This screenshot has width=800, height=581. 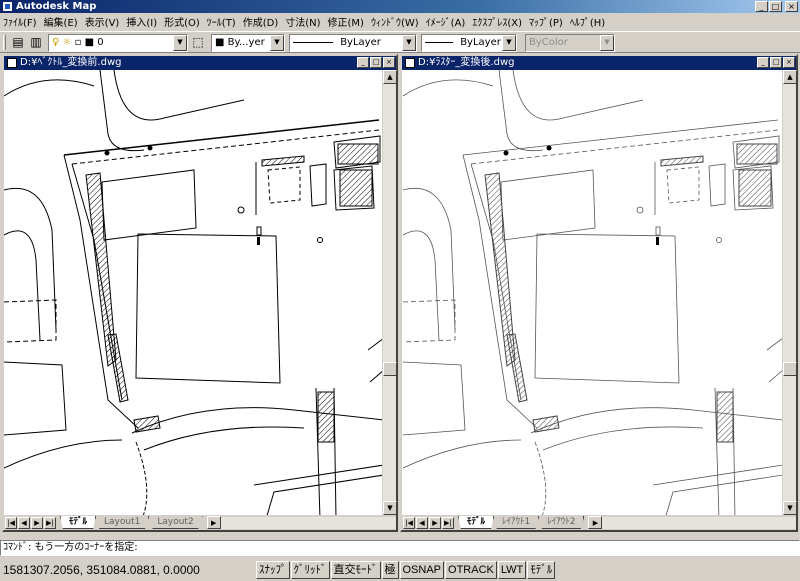 I want to click on lineweight-value: ByLayer, so click(x=480, y=42).